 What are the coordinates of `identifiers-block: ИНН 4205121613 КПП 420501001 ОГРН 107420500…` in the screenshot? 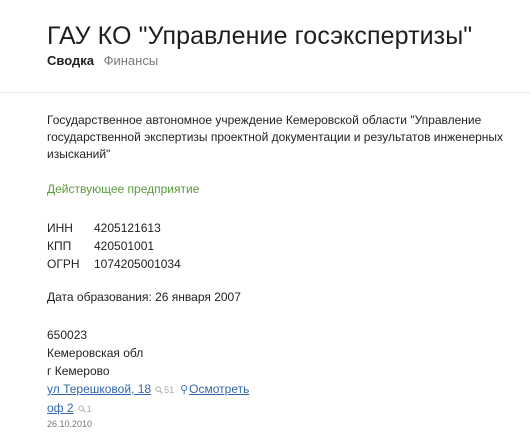 It's located at (114, 246).